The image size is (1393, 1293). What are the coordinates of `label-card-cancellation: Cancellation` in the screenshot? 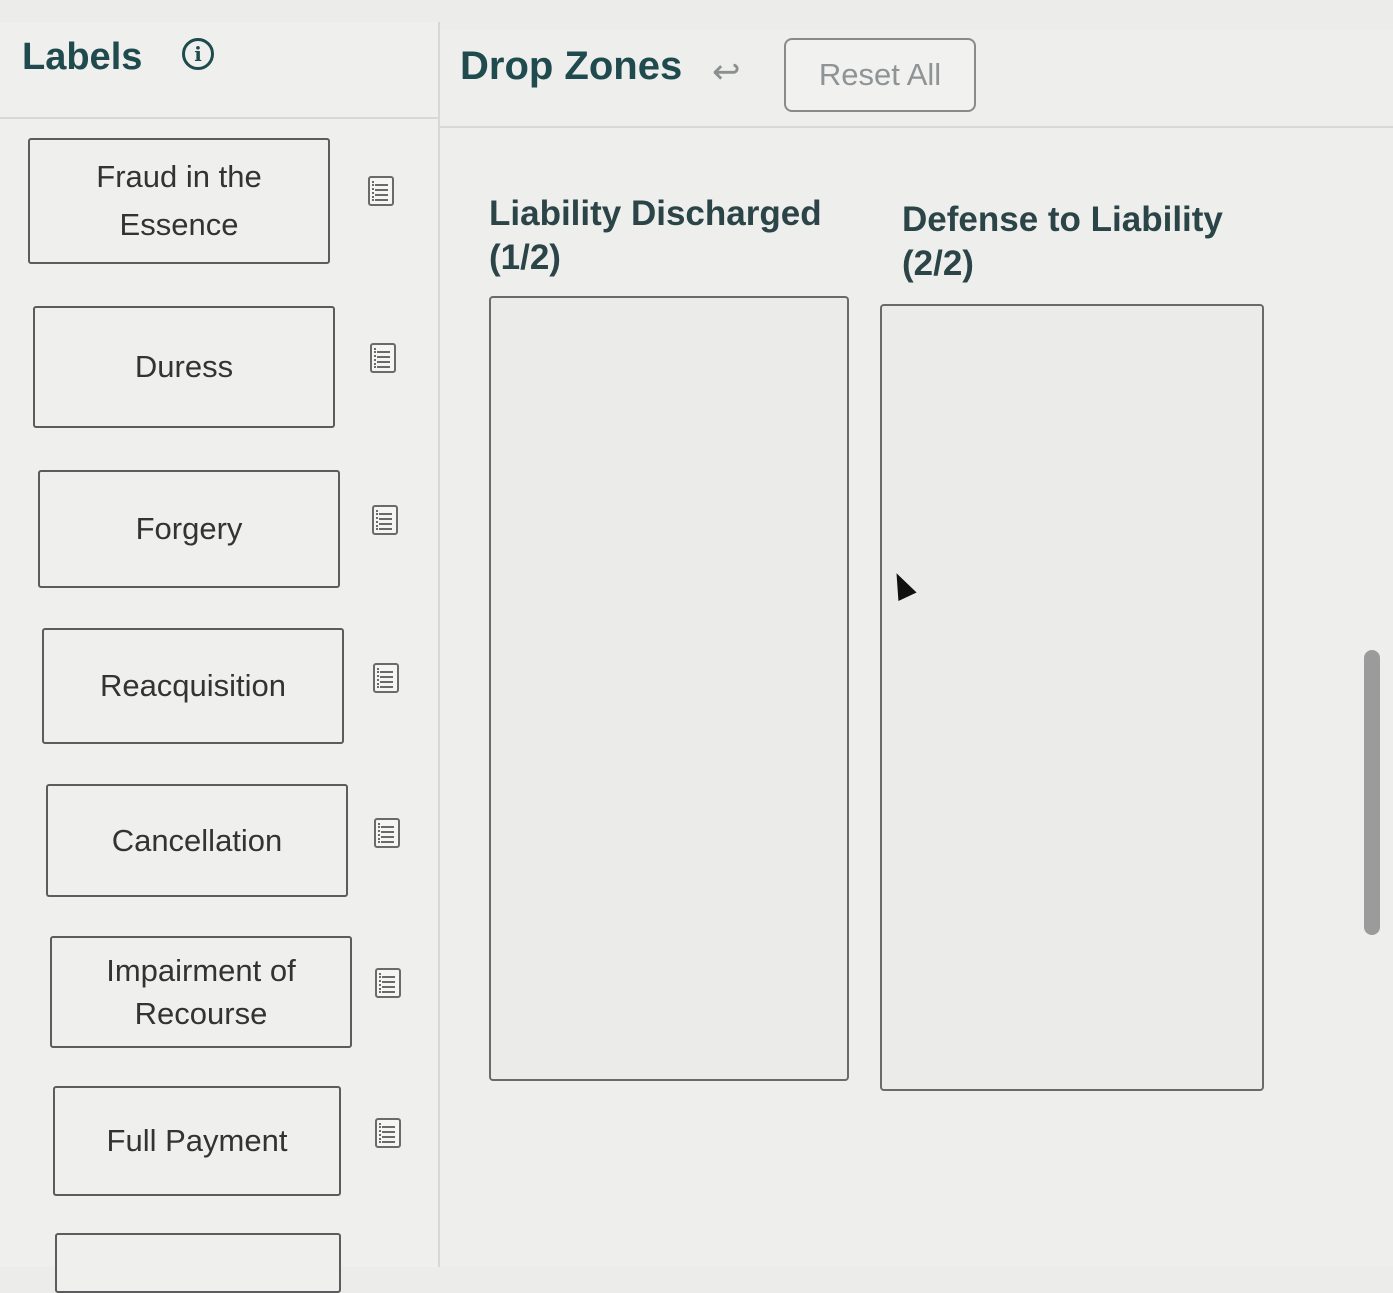 It's located at (197, 840).